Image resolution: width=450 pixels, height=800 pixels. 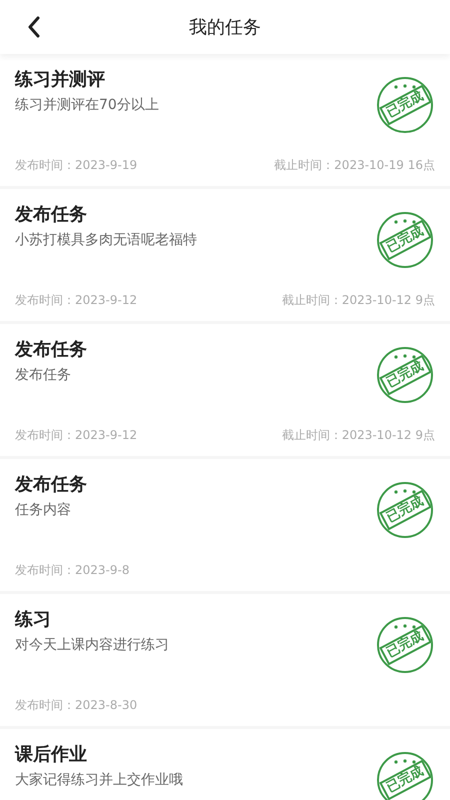 I want to click on publish-time: 发布时间：2023-8-30, so click(x=76, y=705).